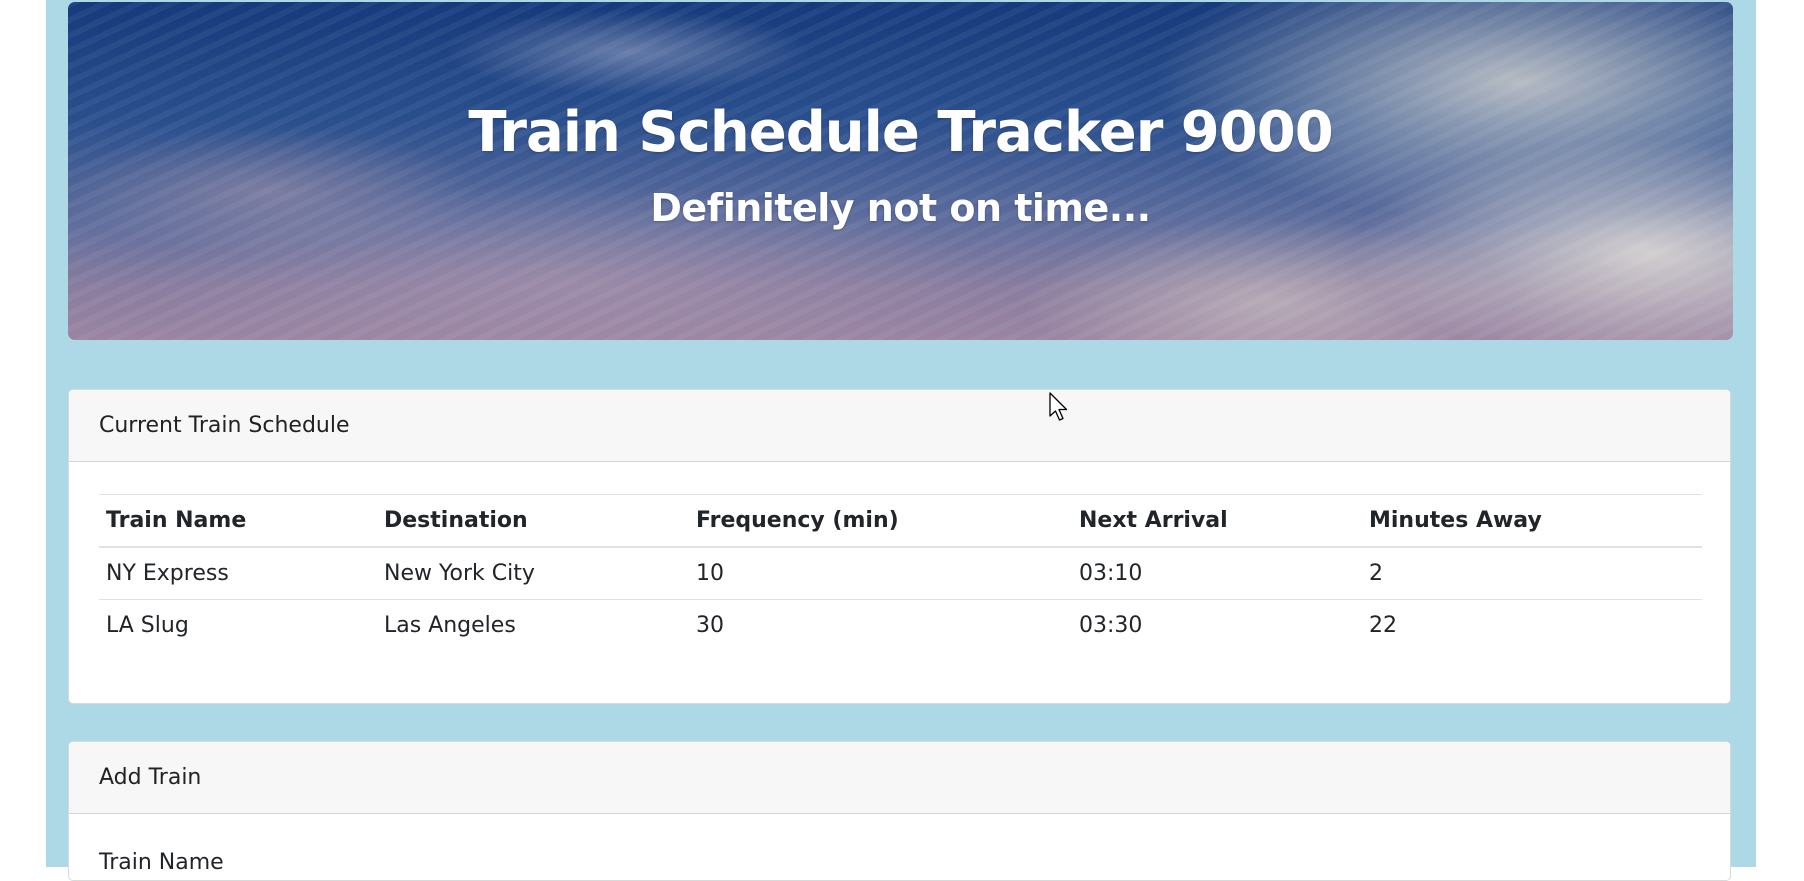 The height and width of the screenshot is (881, 1804). I want to click on cell-destination: New York City, so click(533, 573).